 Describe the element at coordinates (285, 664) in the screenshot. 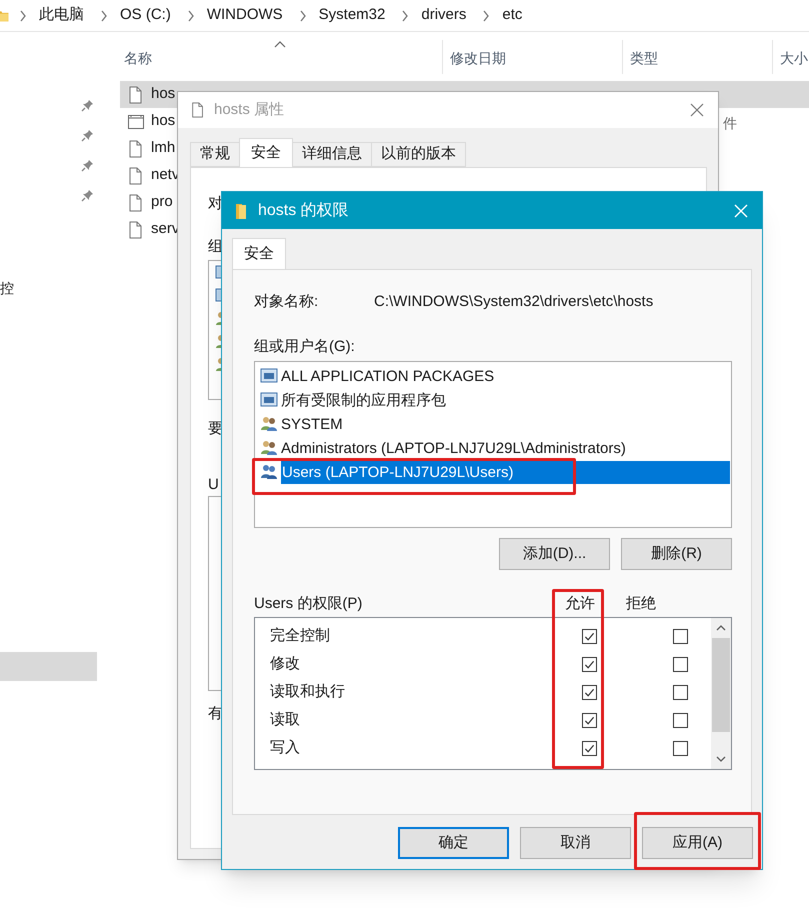

I see `permission-name: 修改` at that location.